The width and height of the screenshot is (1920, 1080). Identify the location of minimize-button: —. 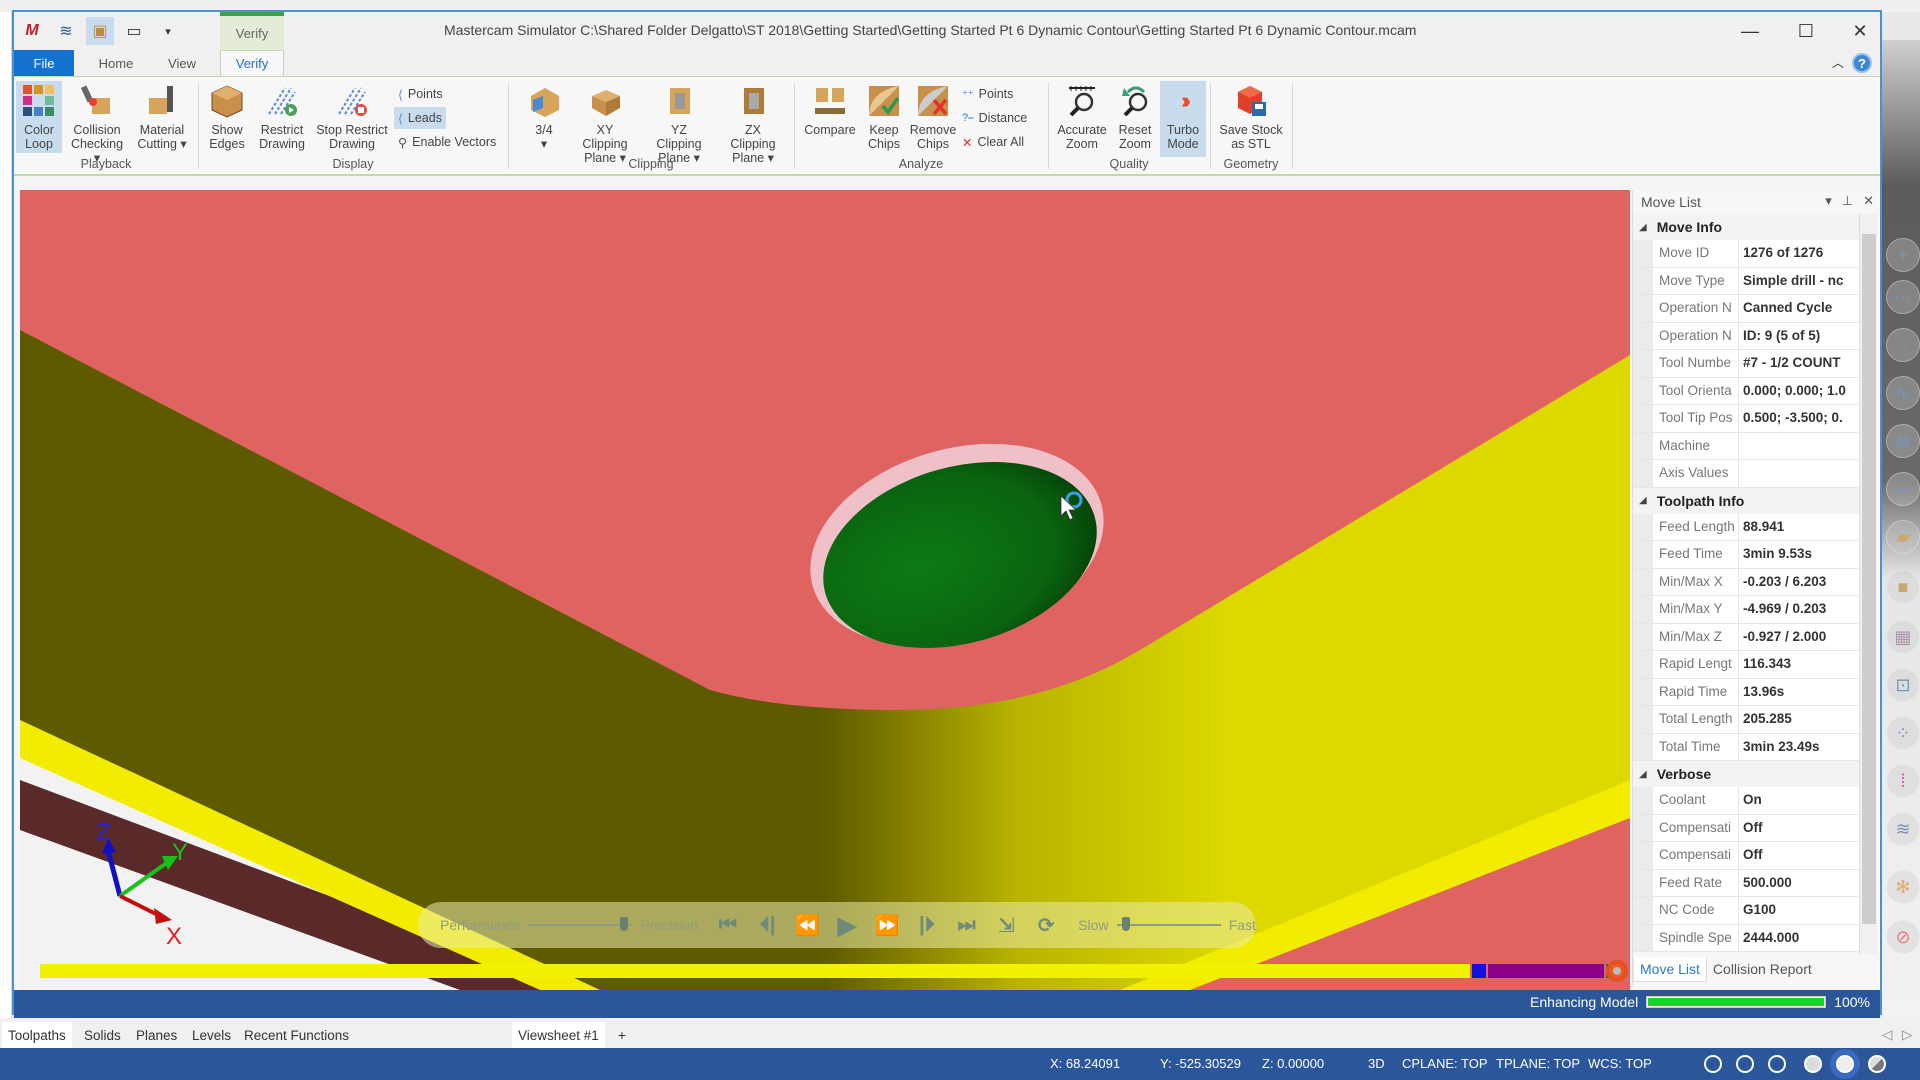
(1750, 31).